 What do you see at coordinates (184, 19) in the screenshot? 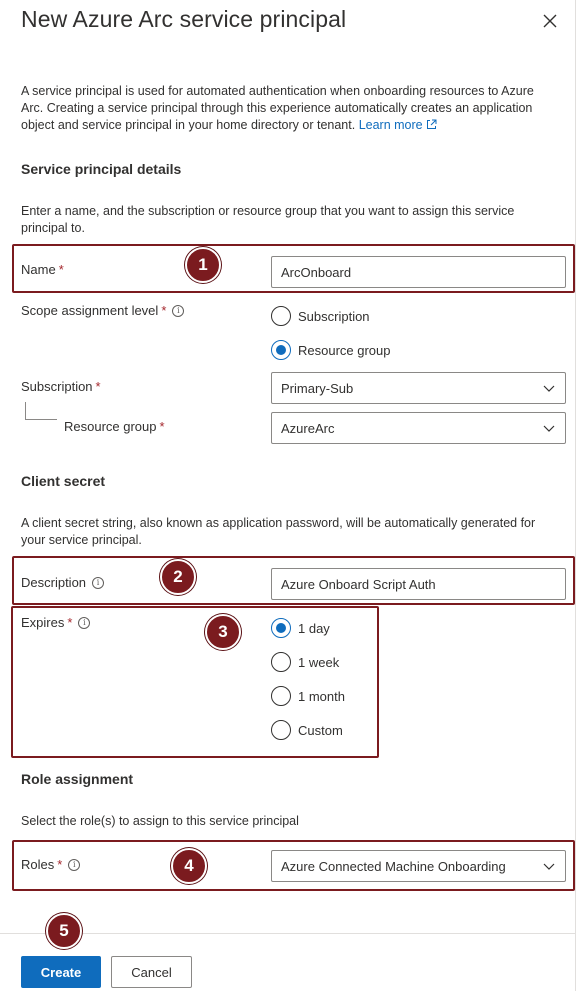
I see `panel-title: New Azure Arc service principal` at bounding box center [184, 19].